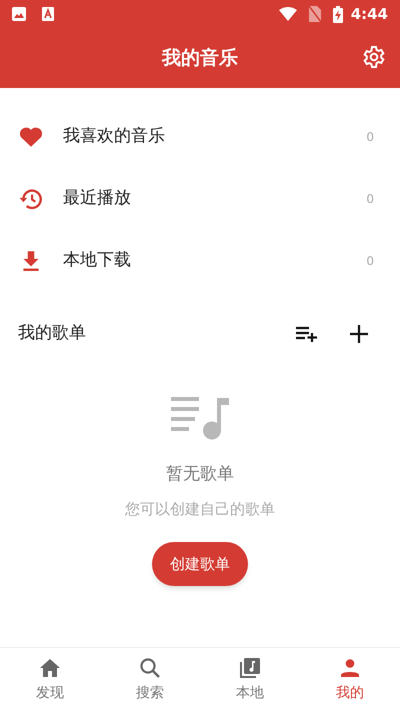 This screenshot has width=400, height=711. Describe the element at coordinates (150, 668) in the screenshot. I see `search-icon` at that location.